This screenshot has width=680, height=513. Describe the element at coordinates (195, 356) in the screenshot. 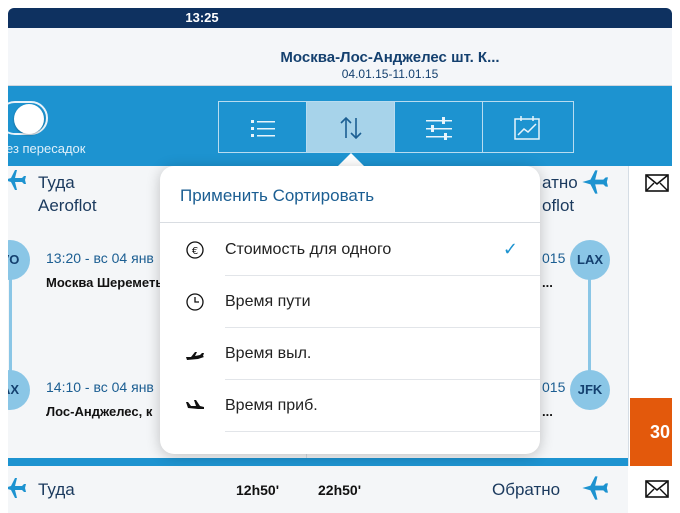

I see `plane-takeoff-icon` at that location.